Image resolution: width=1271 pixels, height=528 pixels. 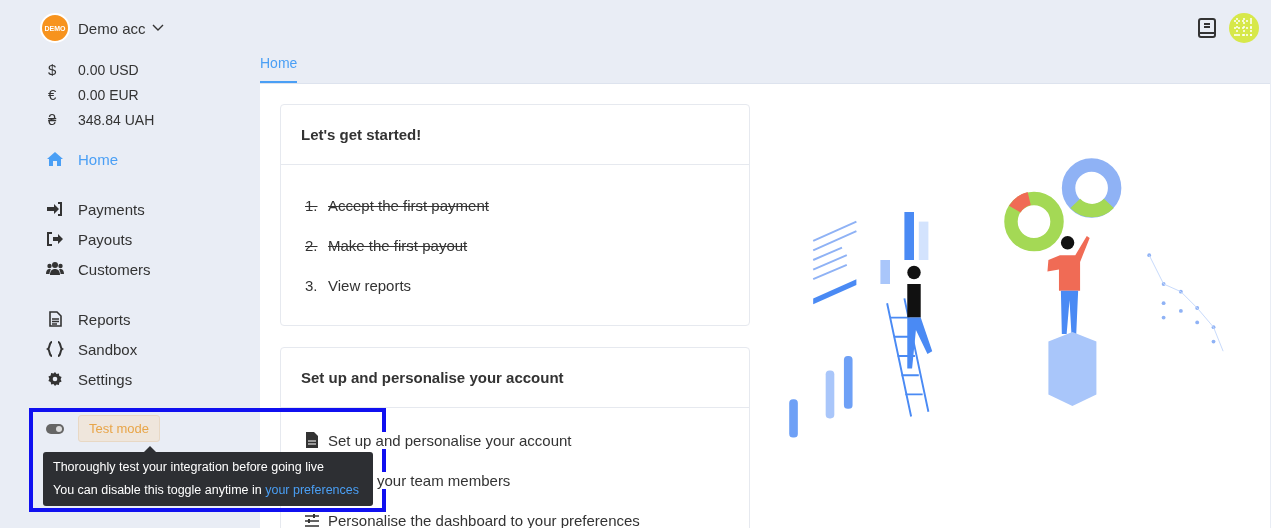 What do you see at coordinates (515, 378) in the screenshot?
I see `card-title: Set up and personalise your account` at bounding box center [515, 378].